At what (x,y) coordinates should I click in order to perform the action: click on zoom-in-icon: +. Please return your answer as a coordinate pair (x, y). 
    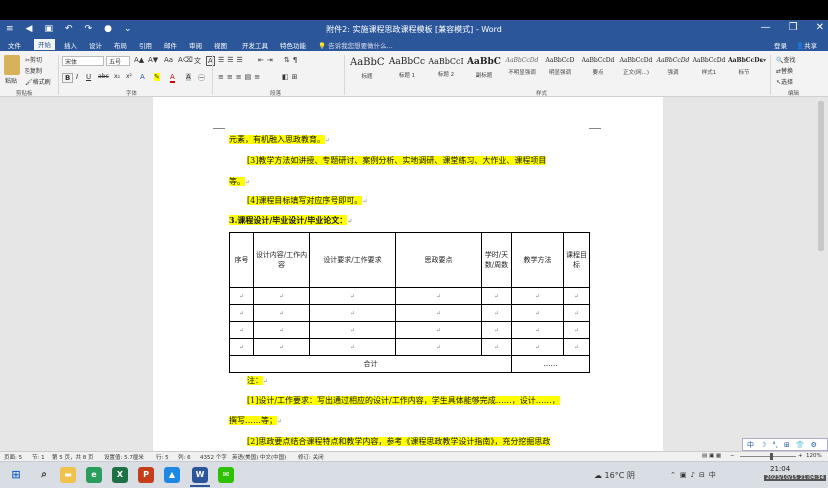
    Looking at the image, I should click on (800, 456).